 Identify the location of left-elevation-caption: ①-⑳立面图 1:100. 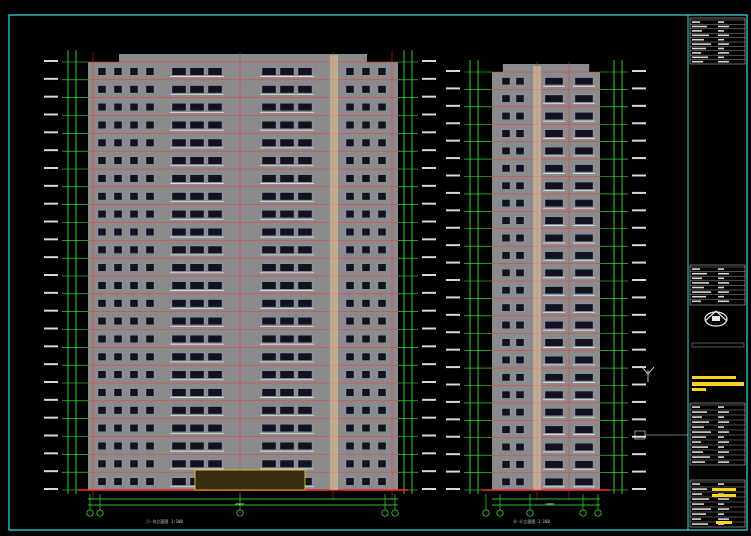
(164, 521).